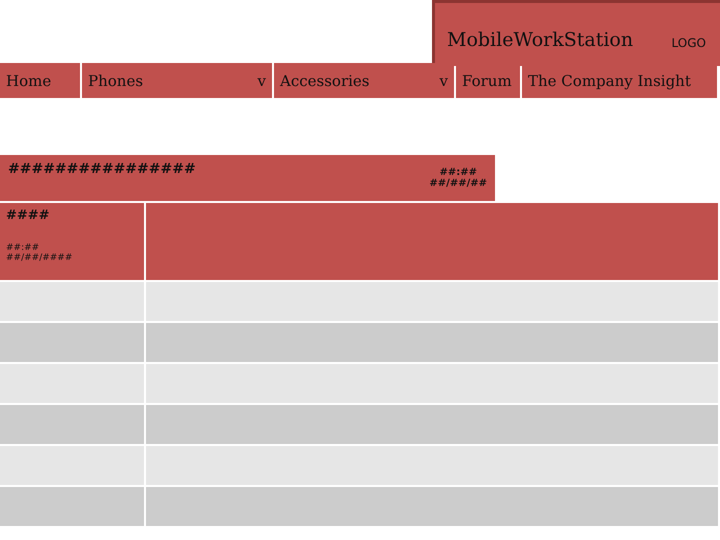 Image resolution: width=720 pixels, height=540 pixels. What do you see at coordinates (177, 80) in the screenshot?
I see `nav-item: Phones v` at bounding box center [177, 80].